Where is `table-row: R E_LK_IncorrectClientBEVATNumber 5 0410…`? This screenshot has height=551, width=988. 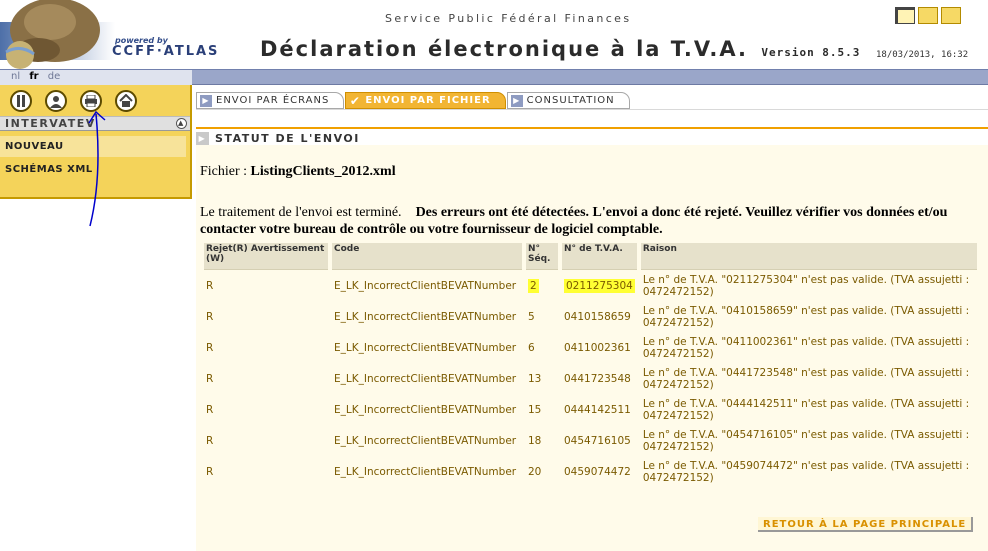
table-row: R E_LK_IncorrectClientBEVATNumber 5 0410… is located at coordinates (590, 316).